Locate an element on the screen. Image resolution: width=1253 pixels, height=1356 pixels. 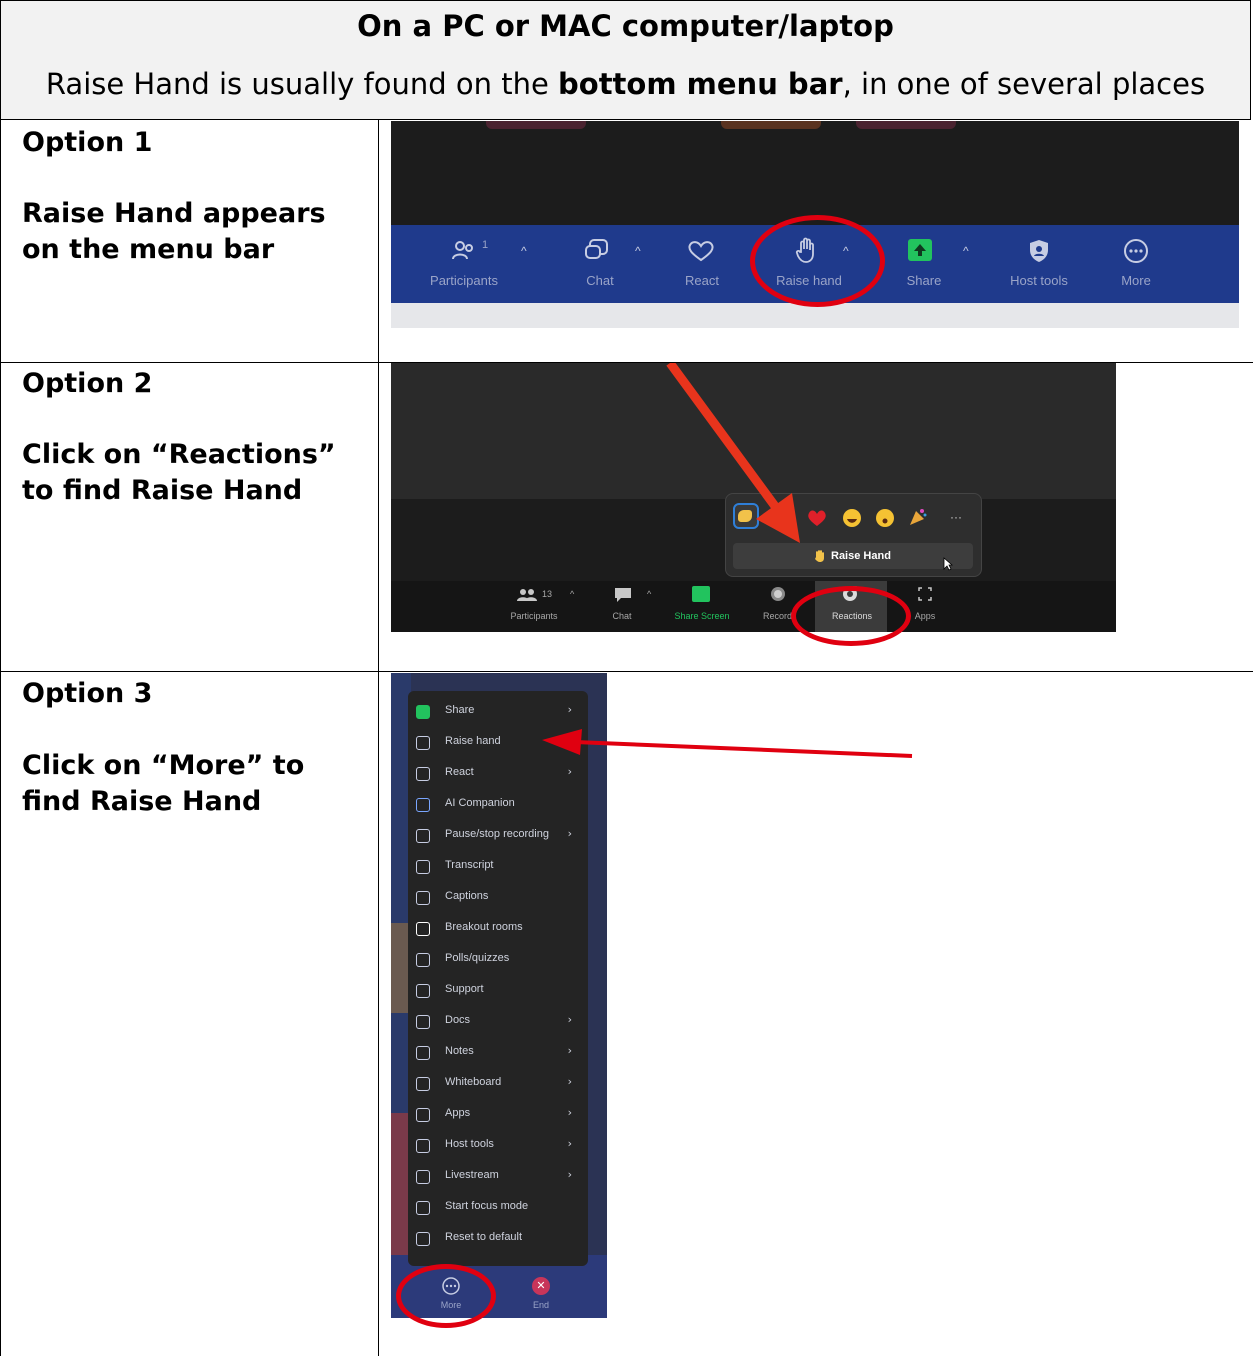
menu-item: Notes › is located at coordinates (498, 1053).